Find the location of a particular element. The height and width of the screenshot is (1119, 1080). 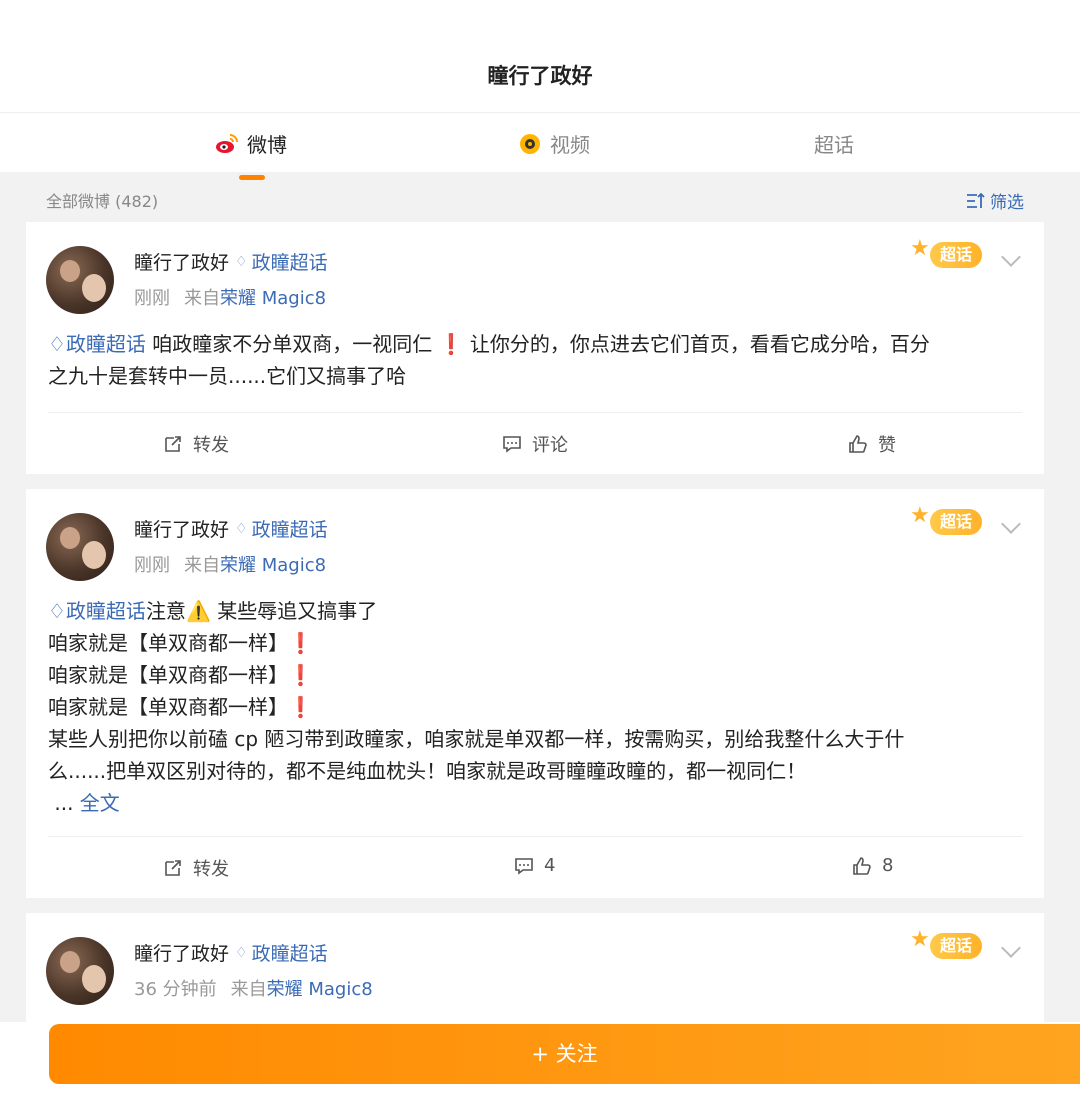

tab-label: 微博 is located at coordinates (267, 145).